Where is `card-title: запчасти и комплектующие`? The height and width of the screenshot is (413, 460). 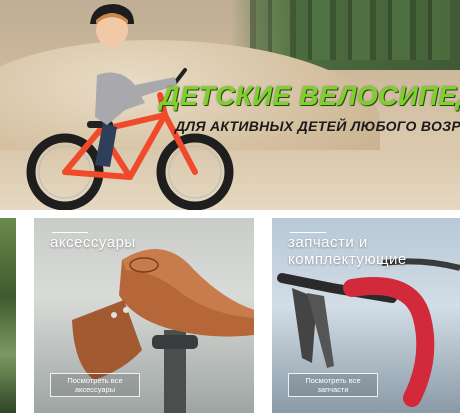
card-title: запчасти и комплектующие is located at coordinates (347, 251).